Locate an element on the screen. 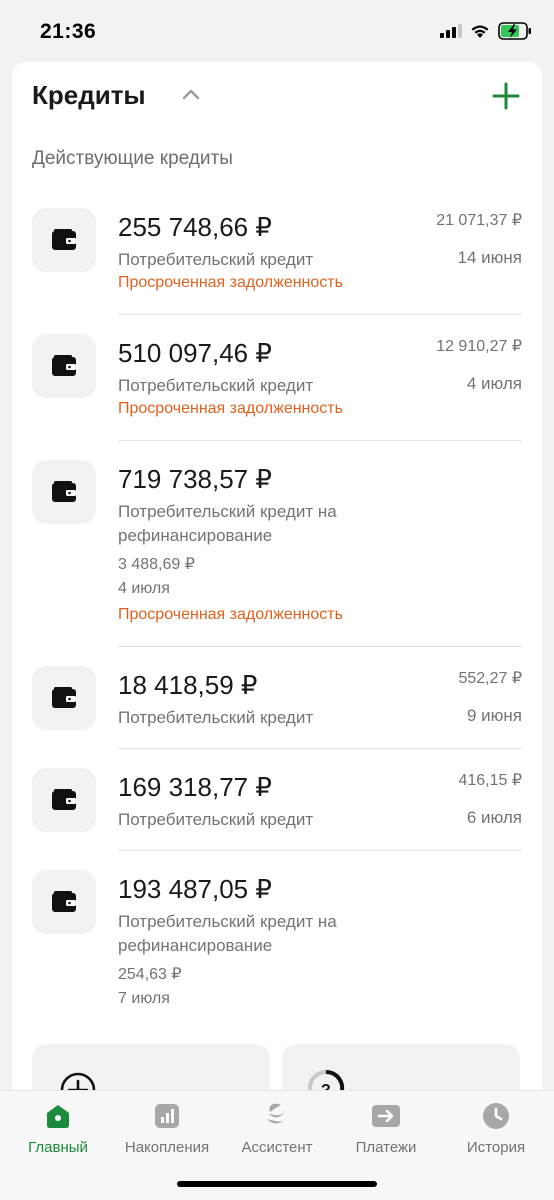  status-icons is located at coordinates (486, 31).